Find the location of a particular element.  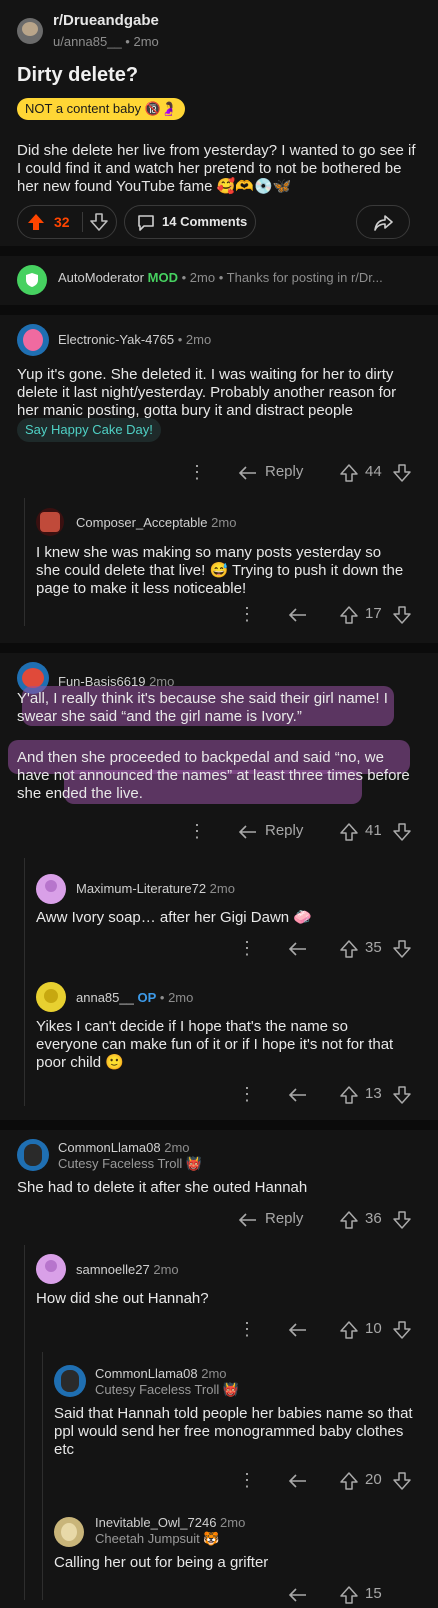

post-flair: NOT a content baby 🔞🤰 is located at coordinates (101, 109).